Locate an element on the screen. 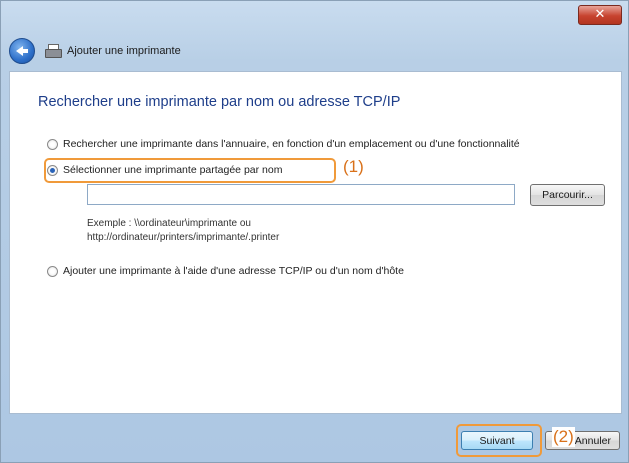  close-button: ✕ is located at coordinates (600, 15).